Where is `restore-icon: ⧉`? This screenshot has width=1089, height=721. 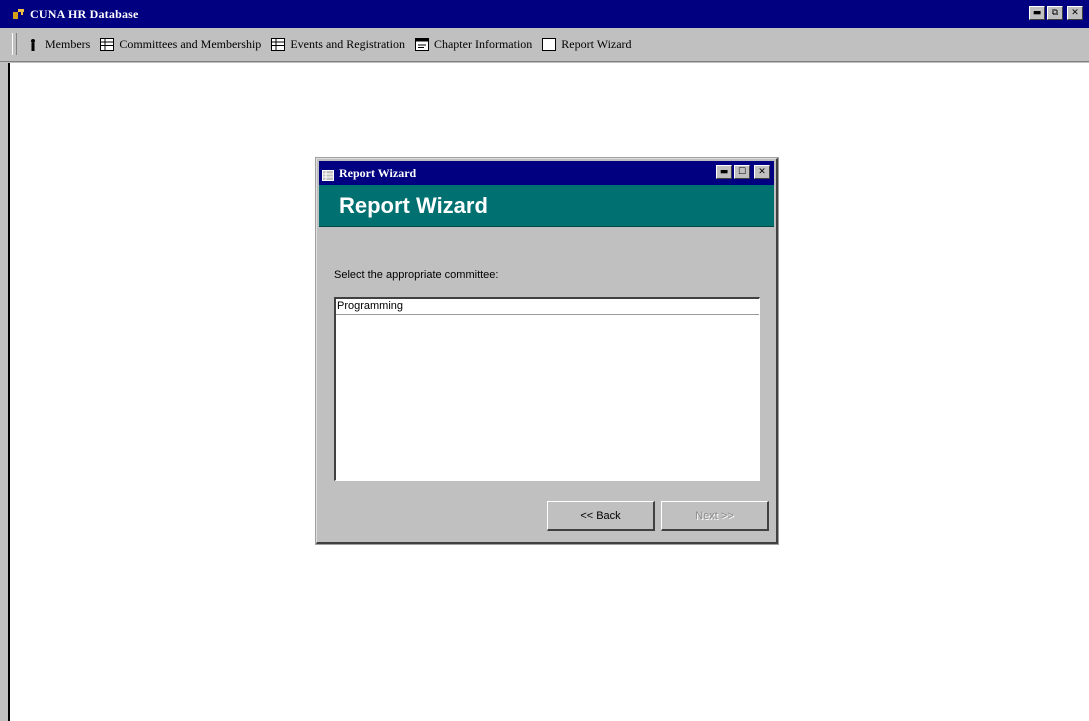 restore-icon: ⧉ is located at coordinates (1055, 12).